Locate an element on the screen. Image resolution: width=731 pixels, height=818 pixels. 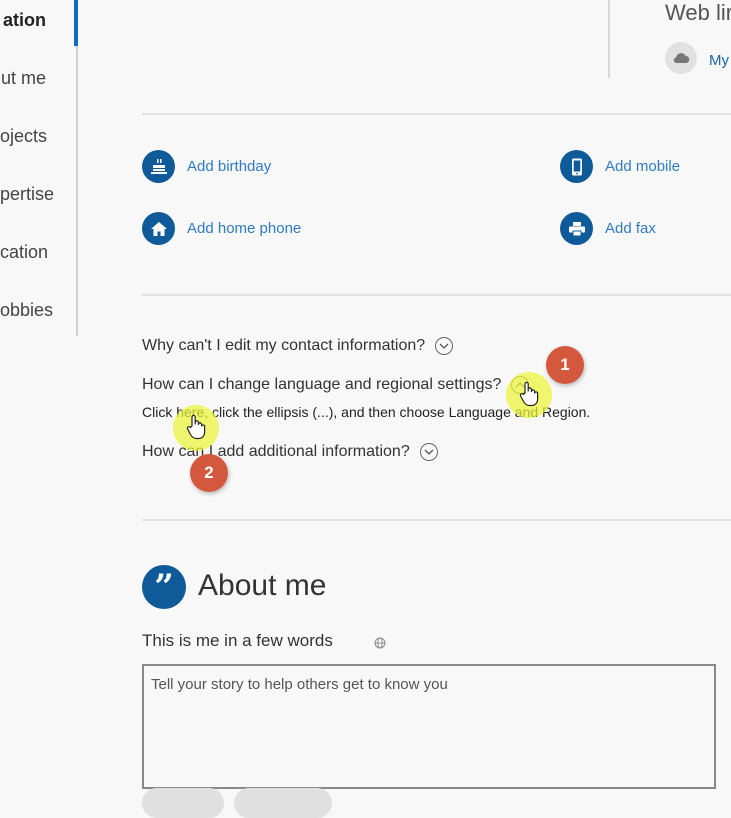
add-birthday-label: Add birthday is located at coordinates (229, 166).